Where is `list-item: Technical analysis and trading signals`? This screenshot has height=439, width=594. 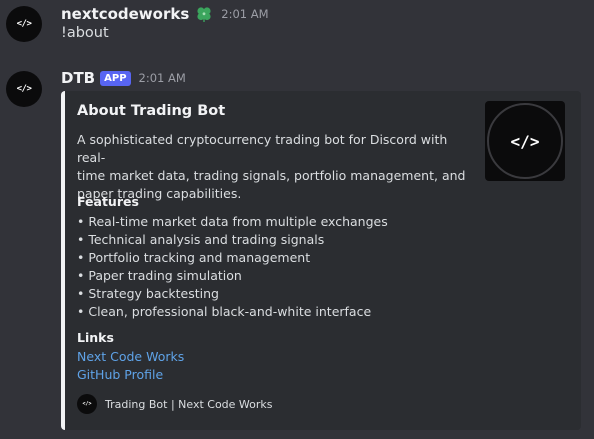
list-item: Technical analysis and trading signals is located at coordinates (232, 240).